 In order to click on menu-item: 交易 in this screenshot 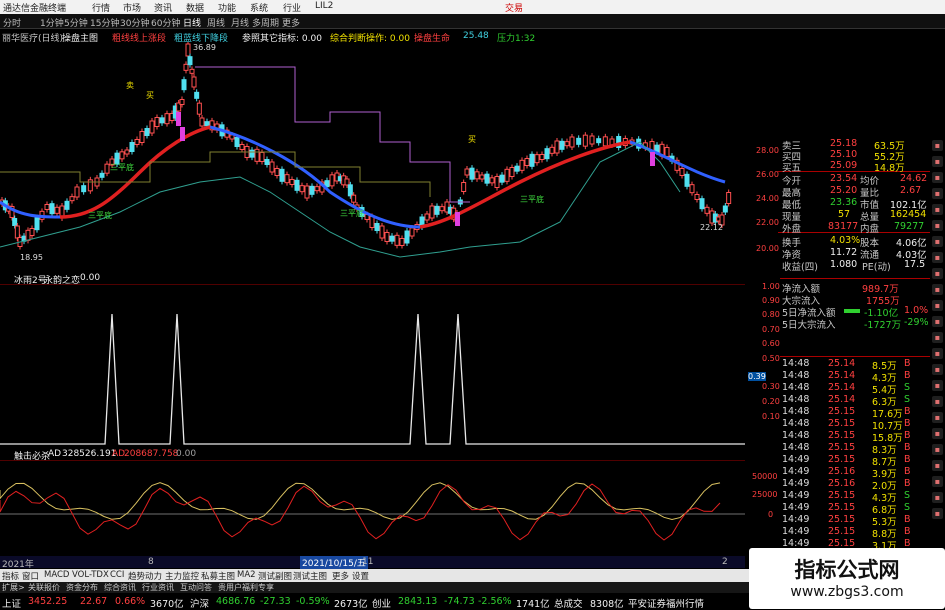, I will do `click(514, 7)`.